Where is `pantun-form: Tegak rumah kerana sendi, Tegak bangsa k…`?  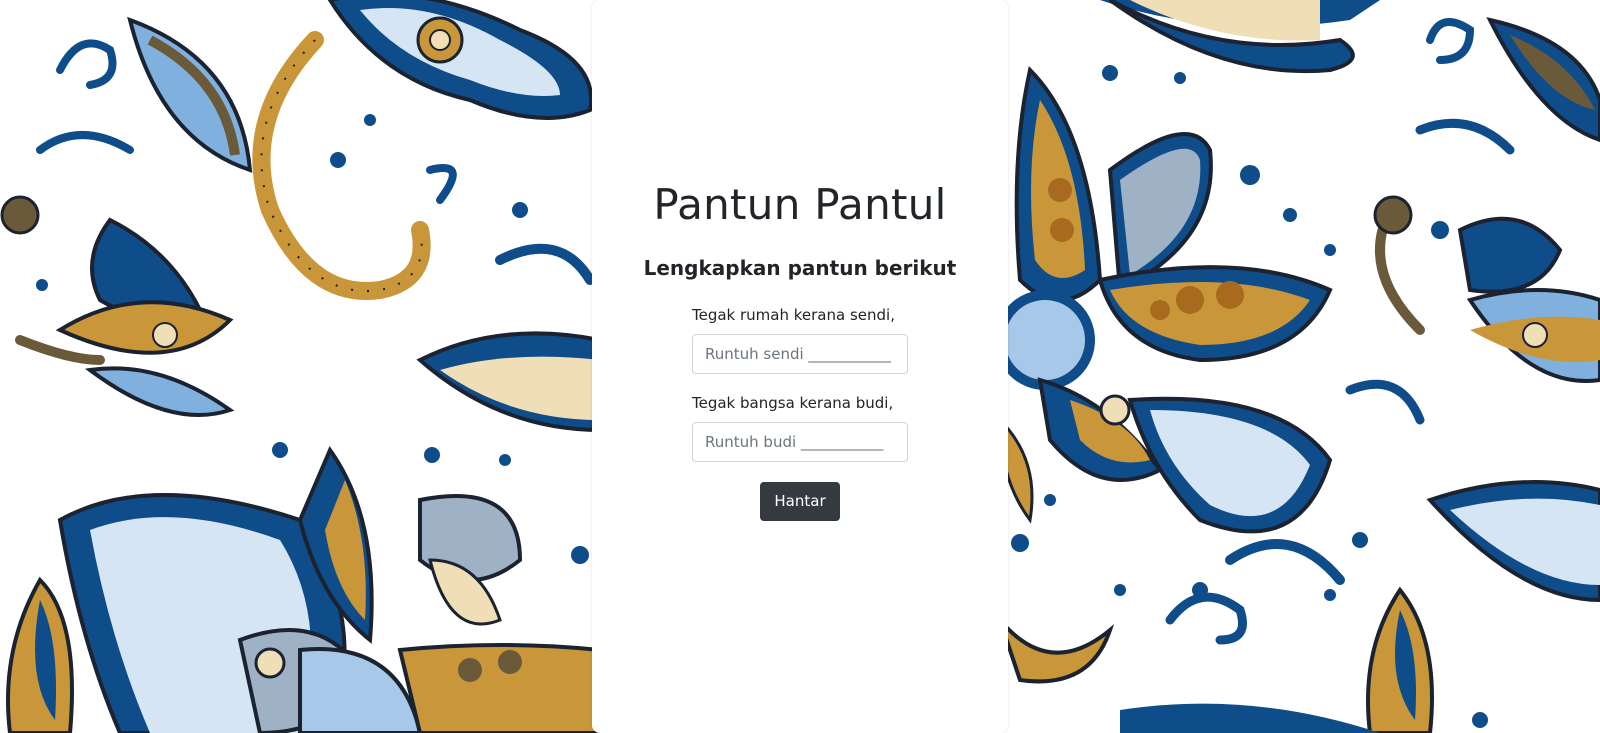 pantun-form: Tegak rumah kerana sendi, Tegak bangsa k… is located at coordinates (800, 394).